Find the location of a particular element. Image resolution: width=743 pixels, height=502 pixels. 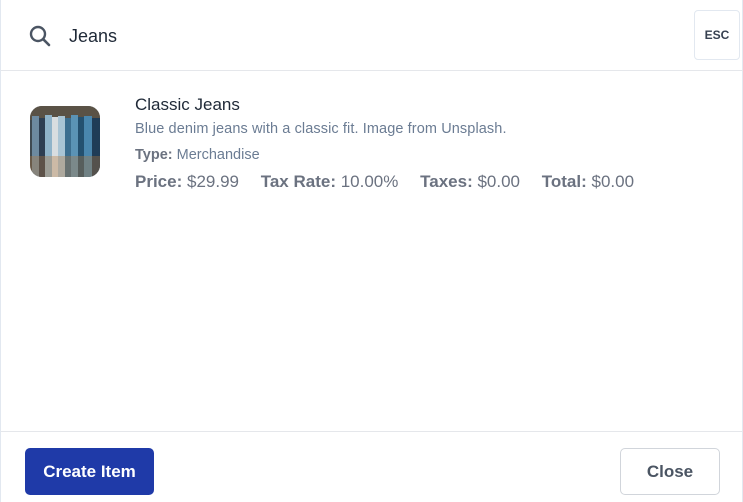

item-type: Type: Merchandise is located at coordinates (197, 155).